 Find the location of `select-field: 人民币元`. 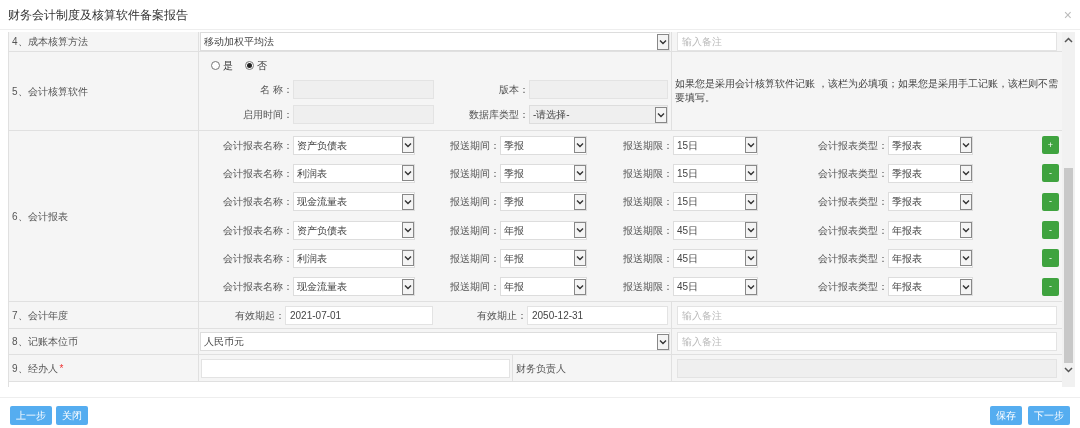

select-field: 人民币元 is located at coordinates (435, 341).